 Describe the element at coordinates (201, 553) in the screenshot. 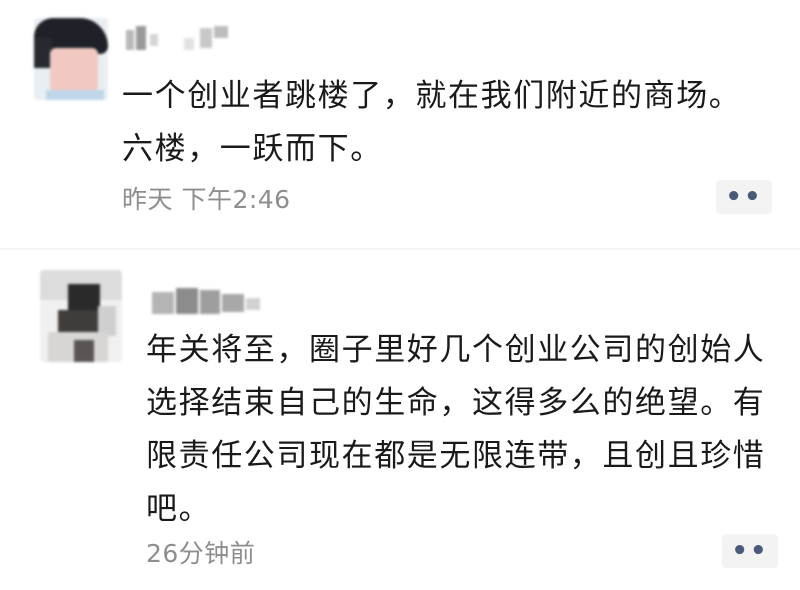

I see `timestamp: 26分钟前` at that location.